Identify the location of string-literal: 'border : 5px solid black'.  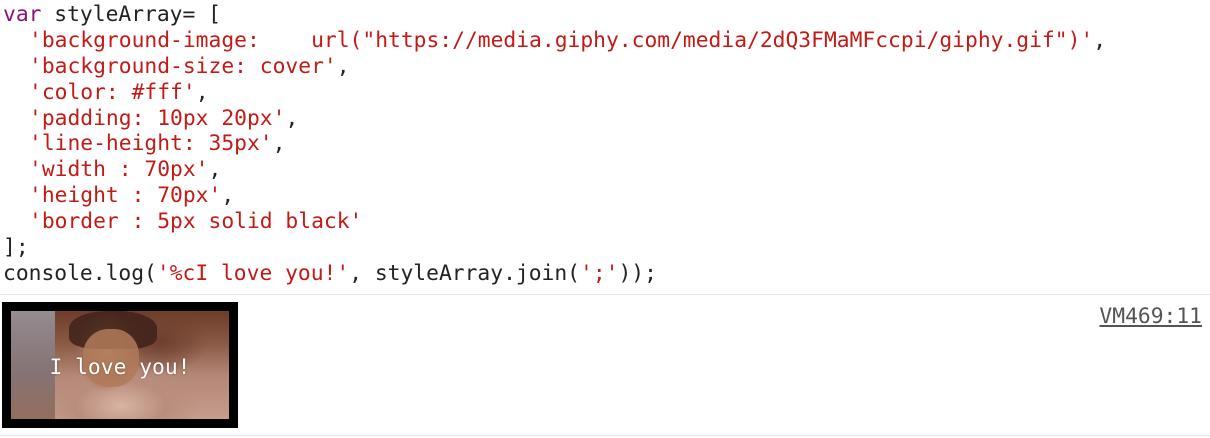
(196, 222).